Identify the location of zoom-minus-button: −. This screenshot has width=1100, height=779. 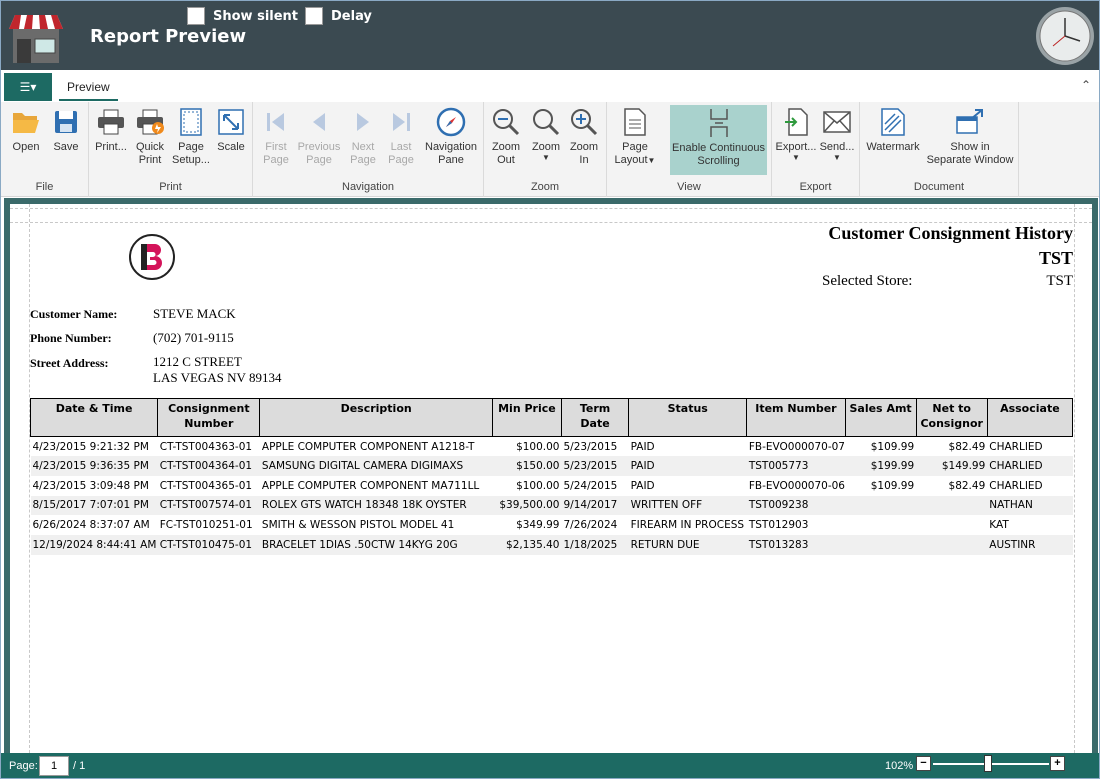
(923, 763).